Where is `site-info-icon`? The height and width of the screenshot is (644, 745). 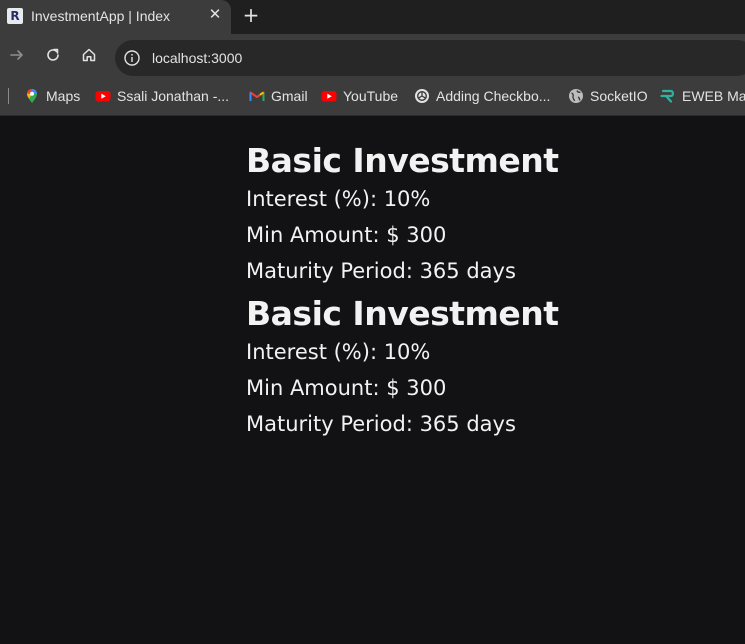
site-info-icon is located at coordinates (132, 58).